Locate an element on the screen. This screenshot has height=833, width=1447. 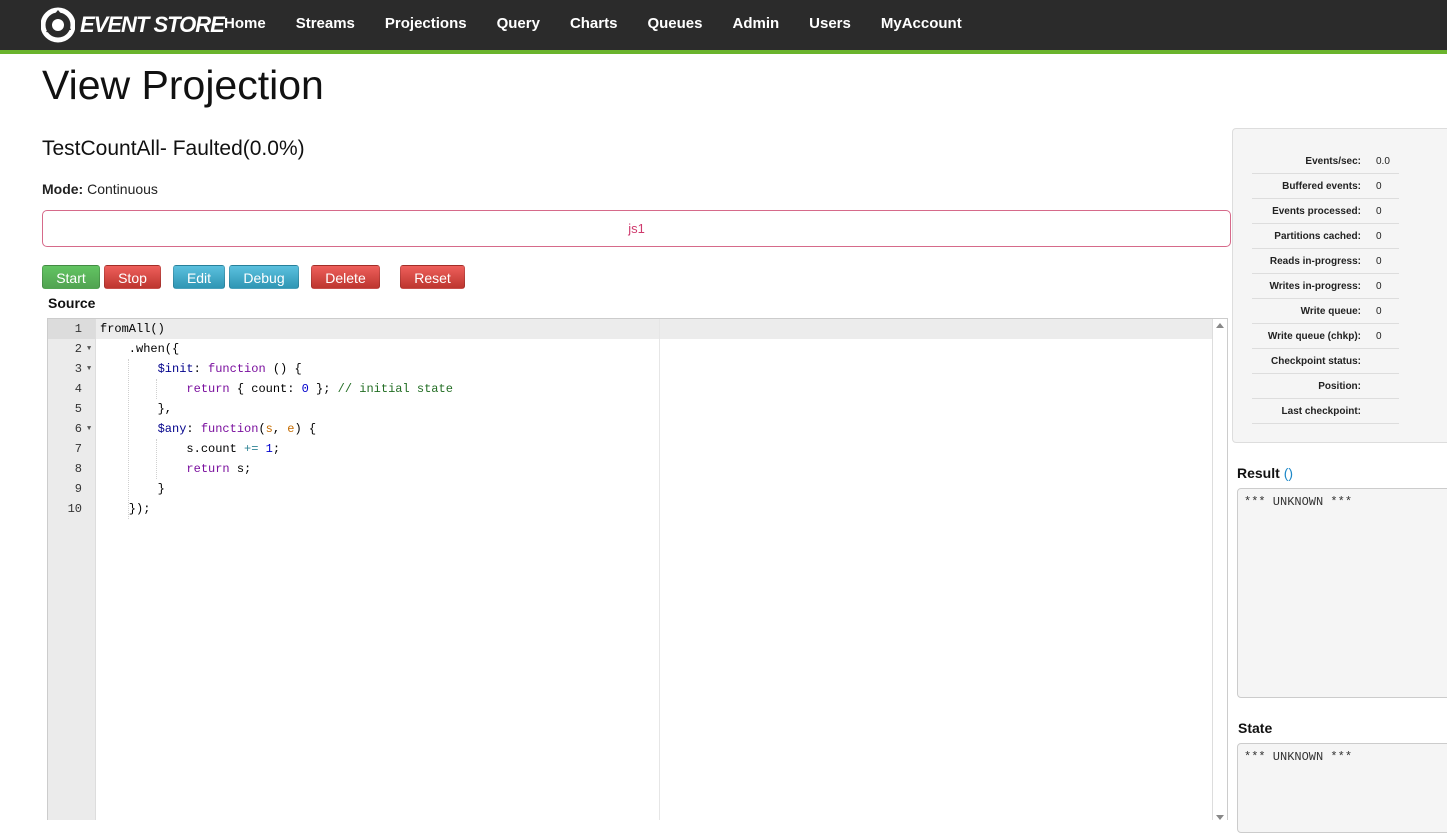
nav-admin: Admin is located at coordinates (755, 25).